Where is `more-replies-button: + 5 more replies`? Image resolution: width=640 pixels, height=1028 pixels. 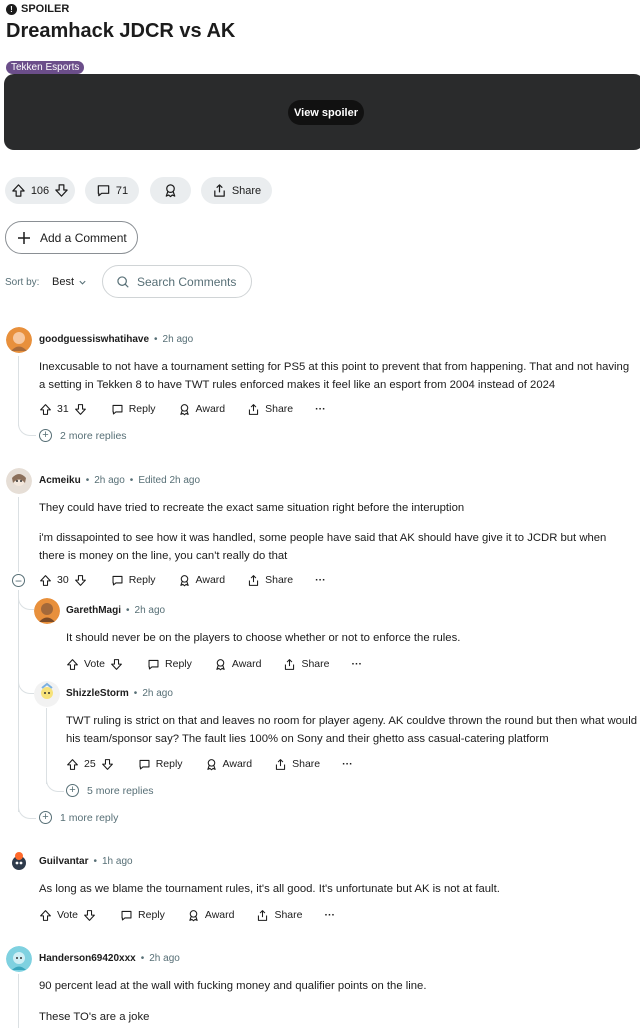 more-replies-button: + 5 more replies is located at coordinates (110, 790).